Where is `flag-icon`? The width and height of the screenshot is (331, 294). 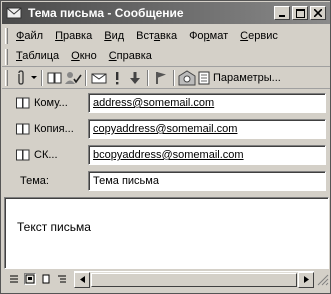
flag-icon is located at coordinates (161, 77).